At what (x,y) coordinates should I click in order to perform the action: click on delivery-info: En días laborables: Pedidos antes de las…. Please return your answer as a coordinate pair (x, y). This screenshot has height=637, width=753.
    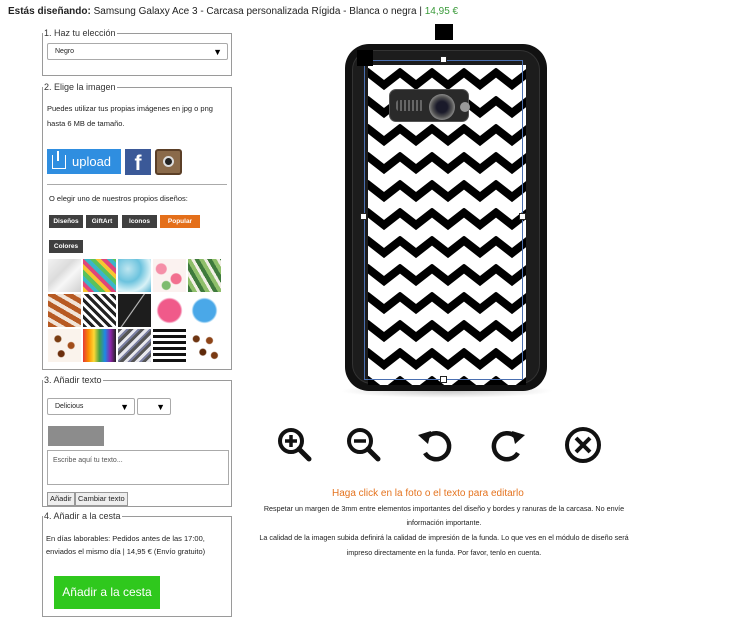
    Looking at the image, I should click on (139, 545).